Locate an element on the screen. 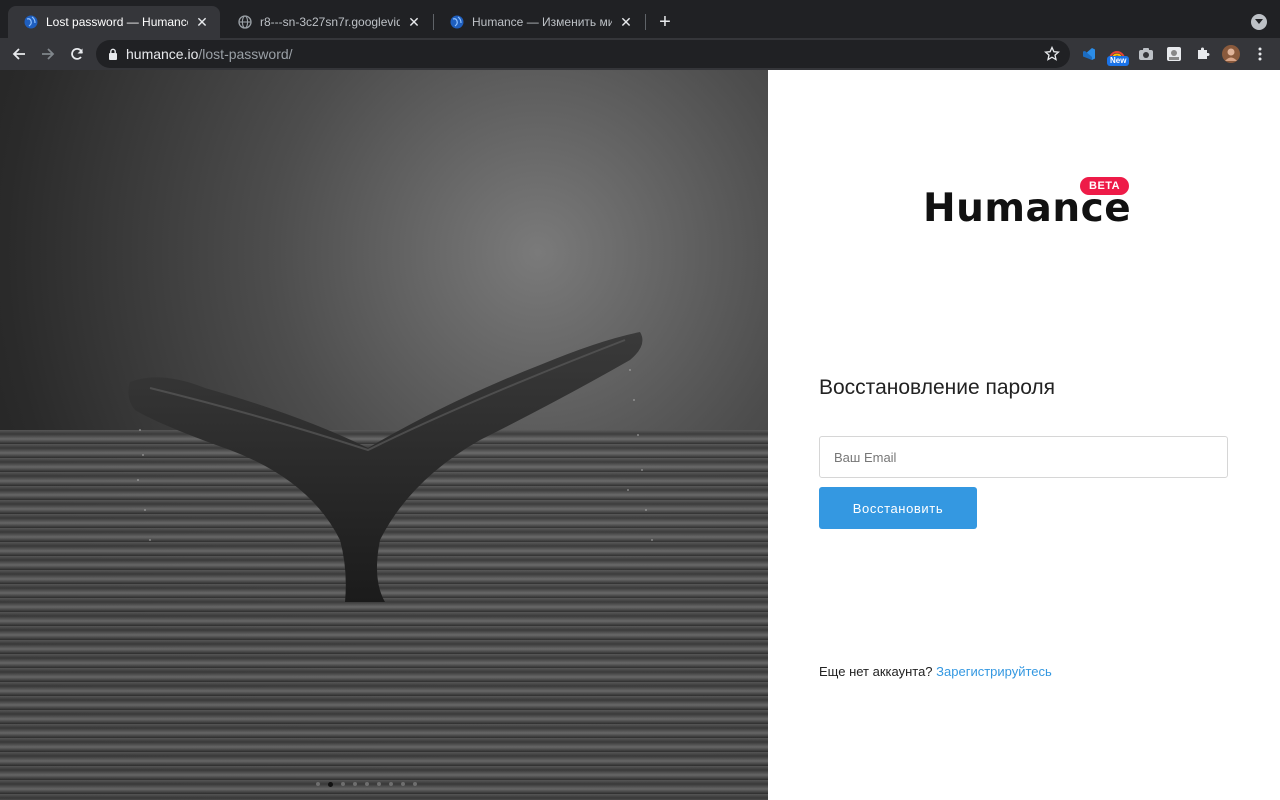 Image resolution: width=1280 pixels, height=800 pixels. tab-separator is located at coordinates (645, 22).